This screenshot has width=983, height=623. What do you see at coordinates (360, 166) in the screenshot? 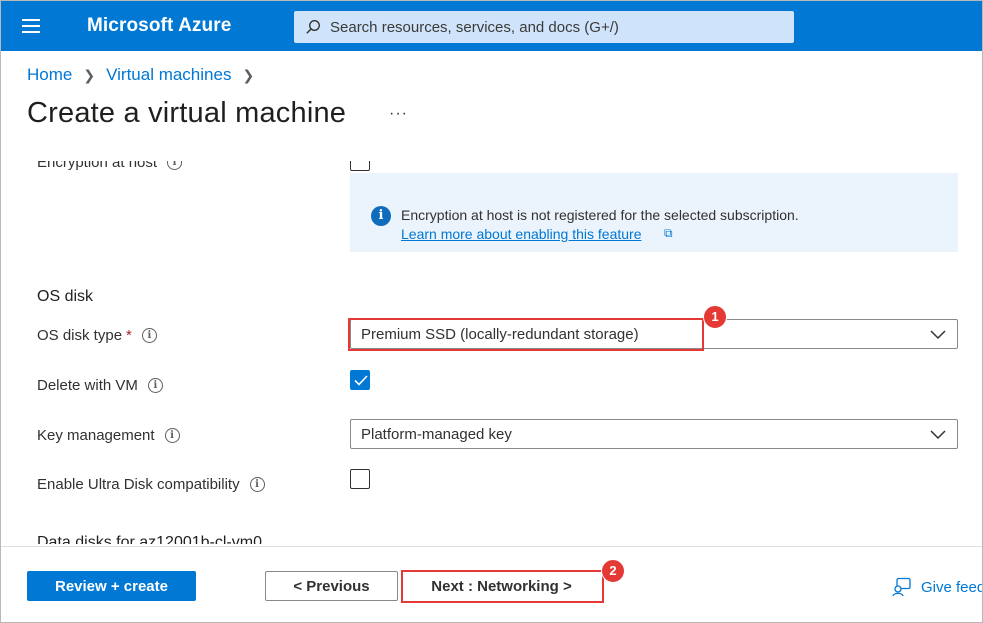
I see `encryption-at-host-checkbox` at bounding box center [360, 166].